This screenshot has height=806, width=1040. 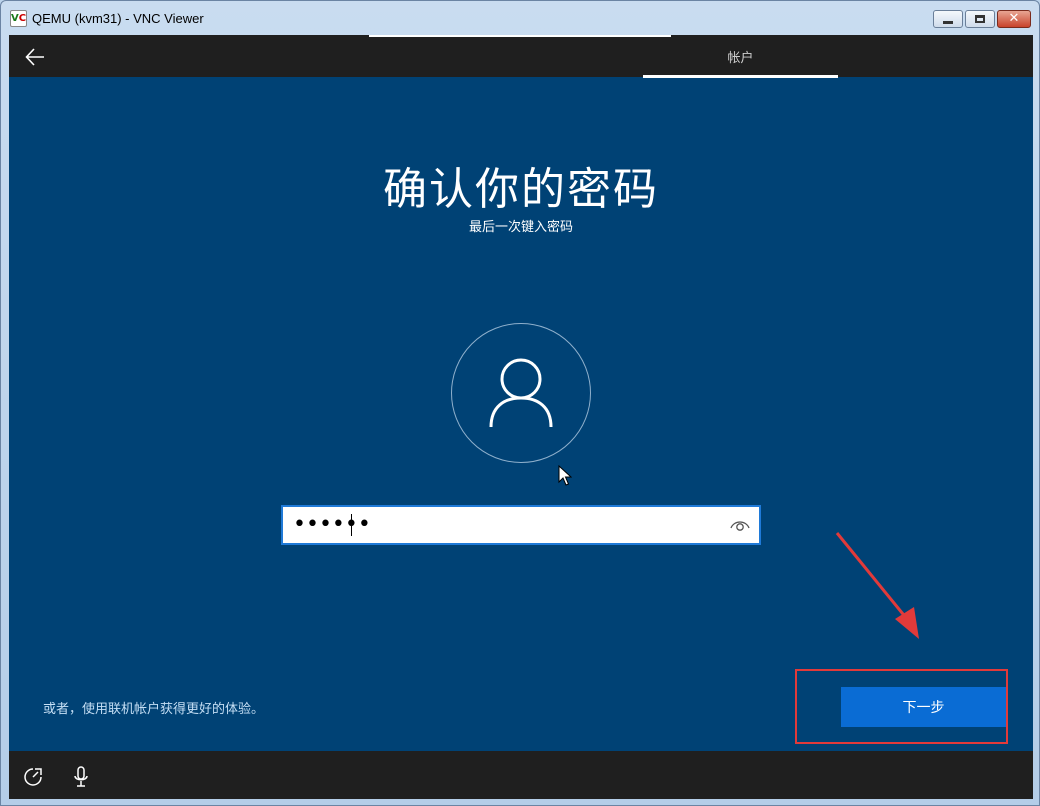 I want to click on password-input: ••••••, so click(x=521, y=525).